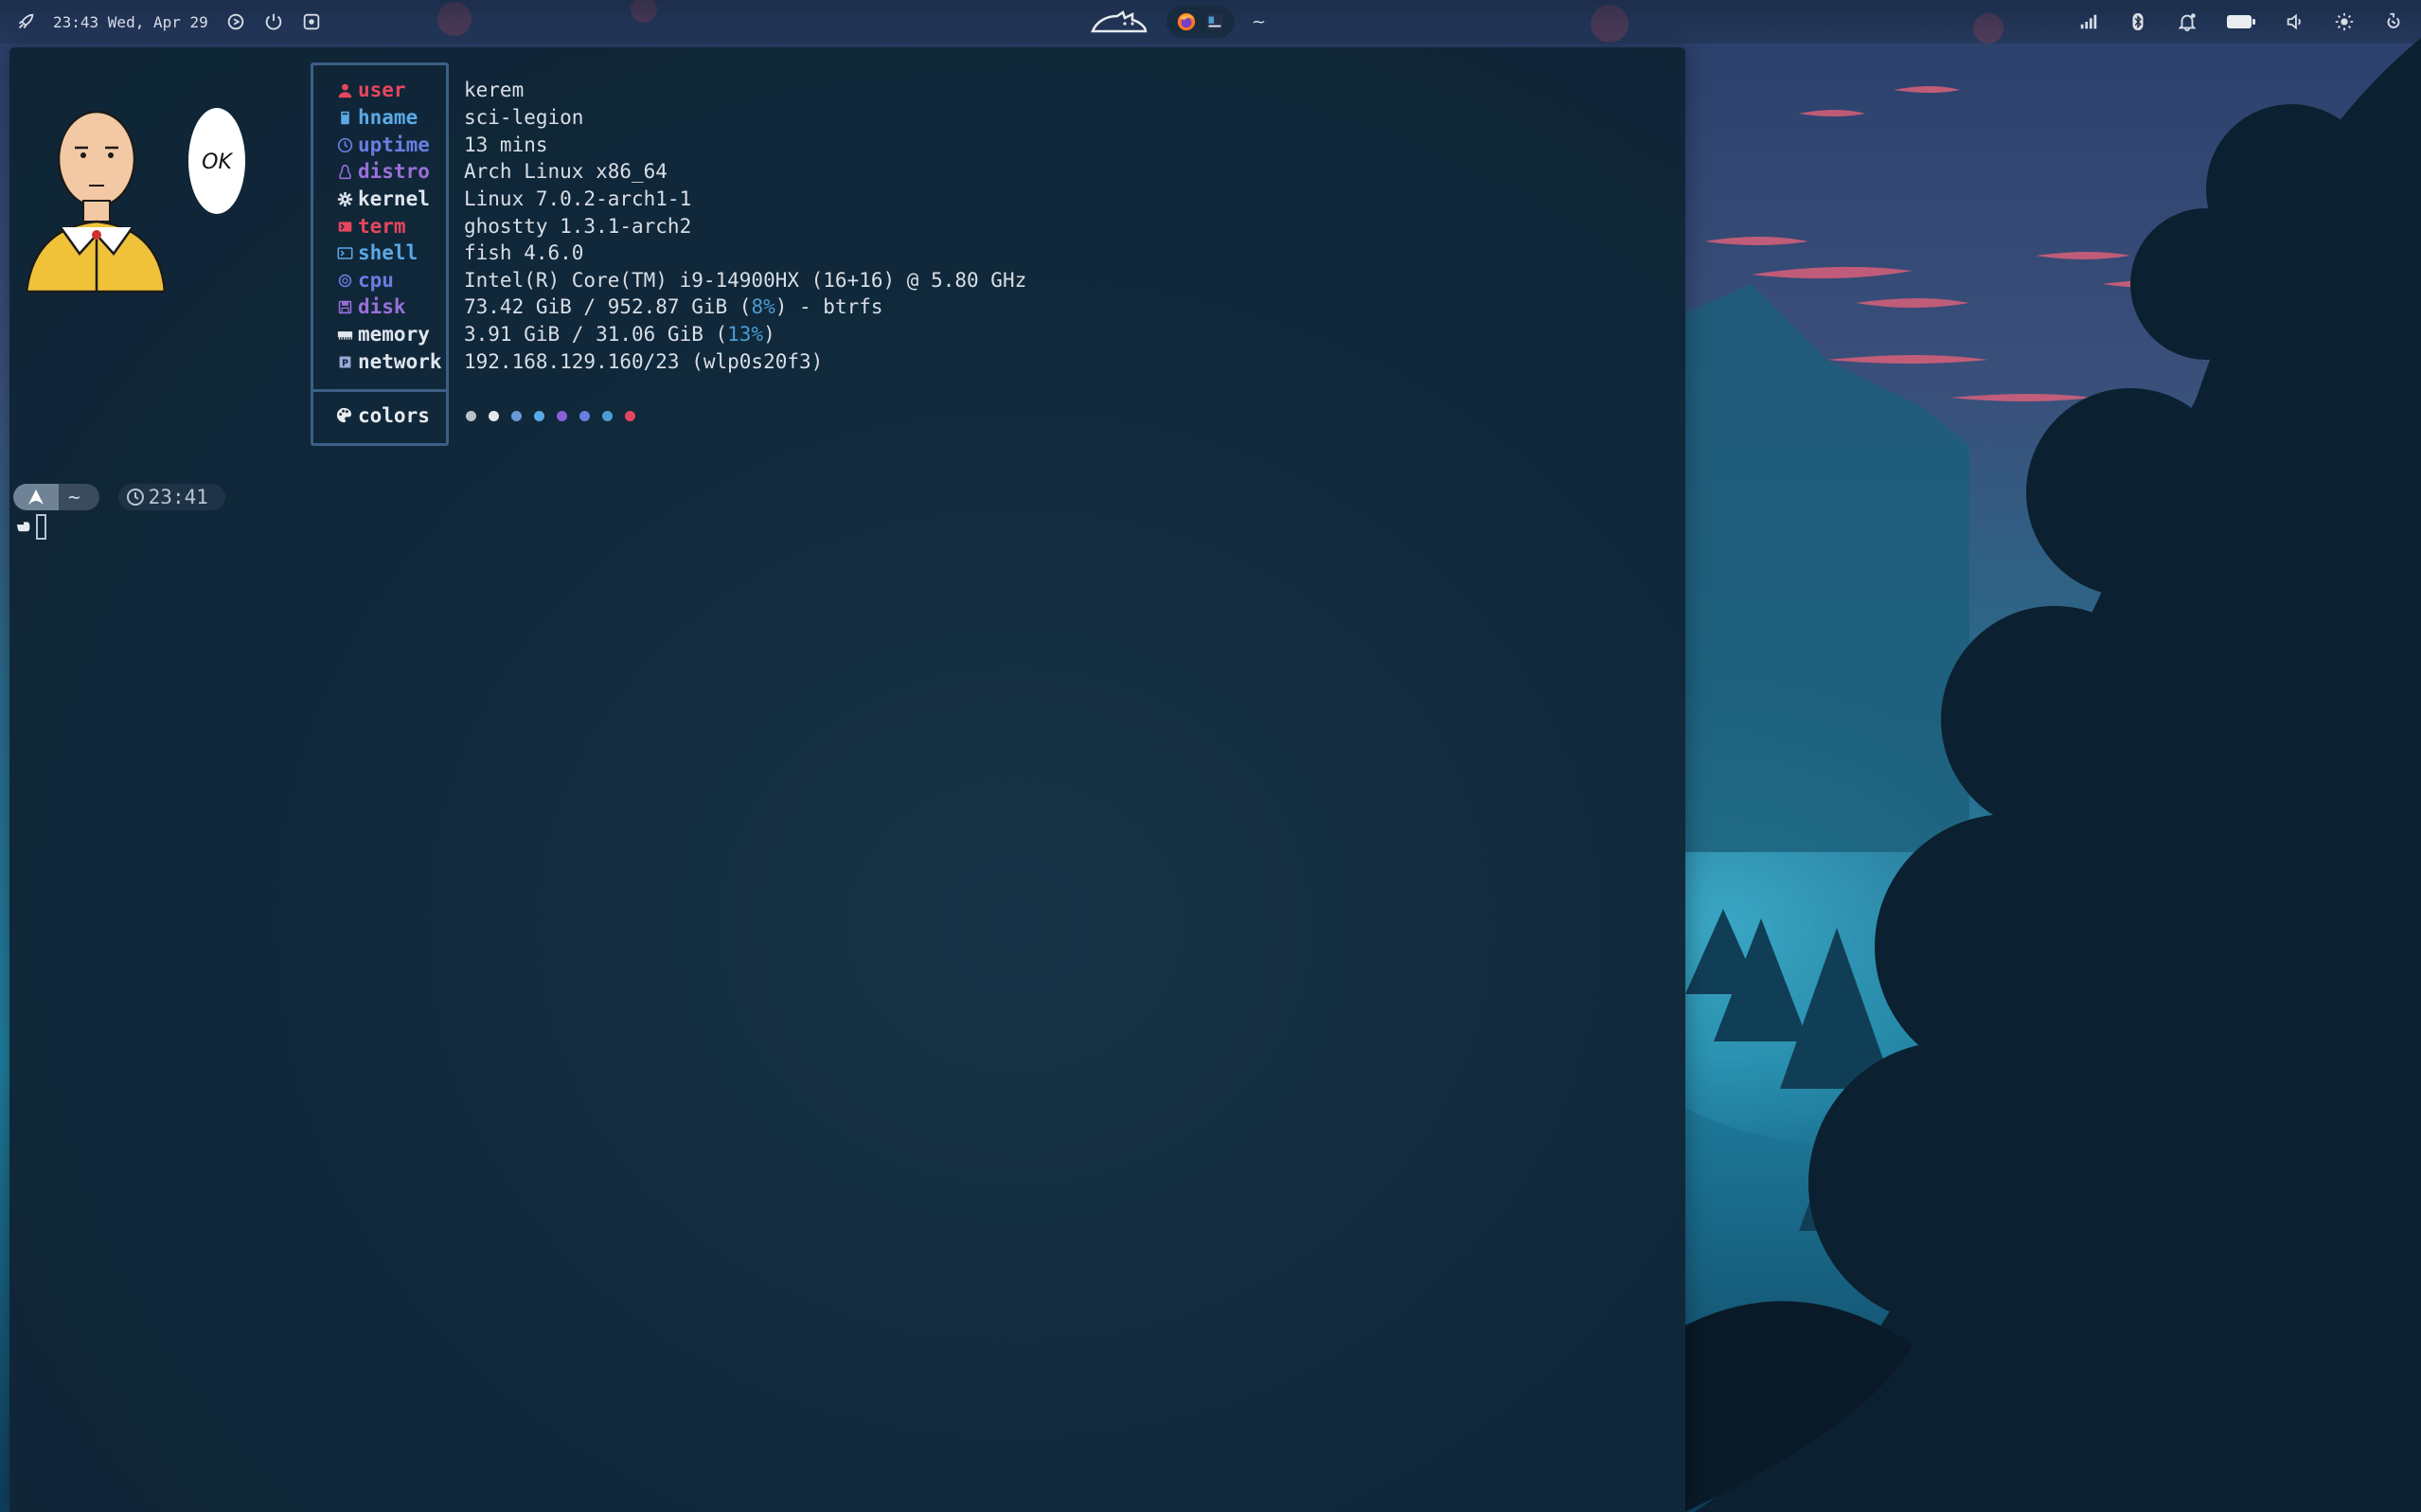  What do you see at coordinates (566, 171) in the screenshot?
I see `fetch-value-distro: Arch Linux x86_64` at bounding box center [566, 171].